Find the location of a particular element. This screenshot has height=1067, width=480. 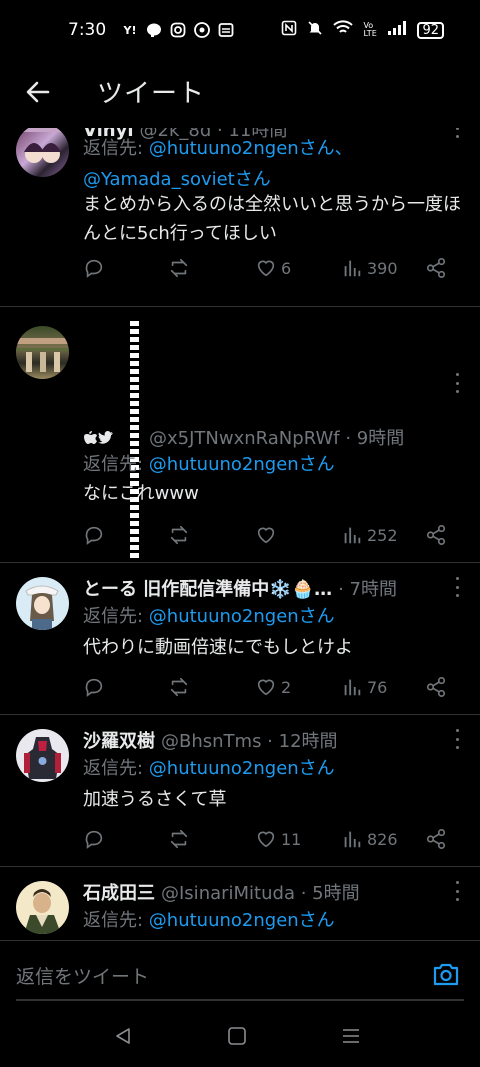

signal-icon is located at coordinates (397, 30).